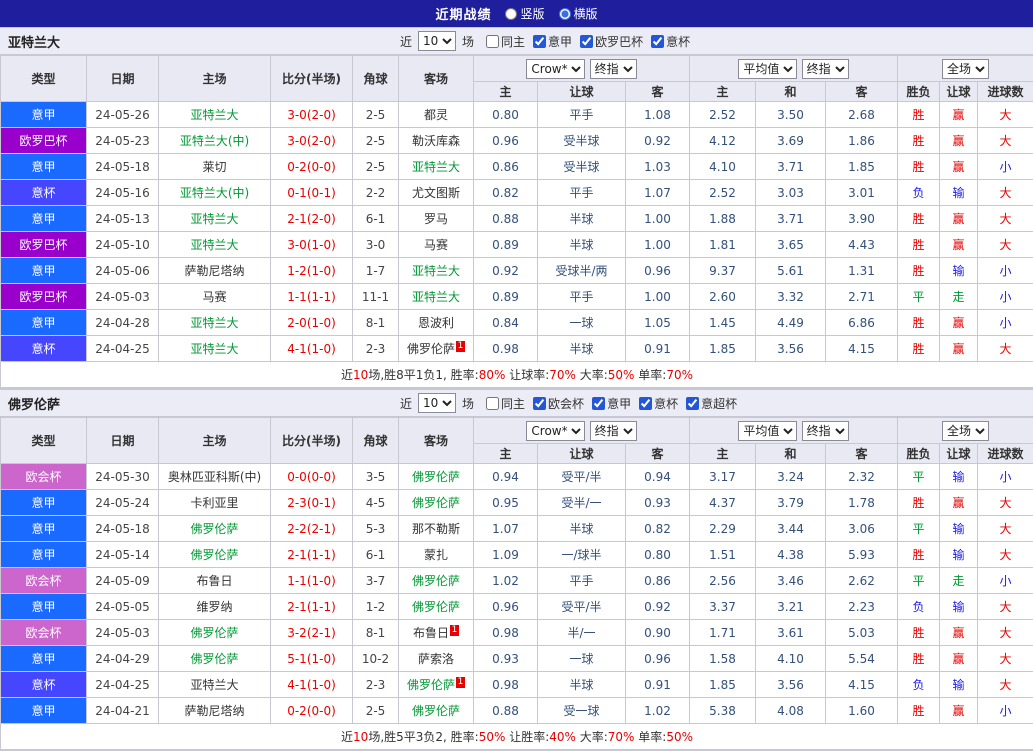  Describe the element at coordinates (312, 297) in the screenshot. I see `match-score: 1-1(1-1)` at that location.